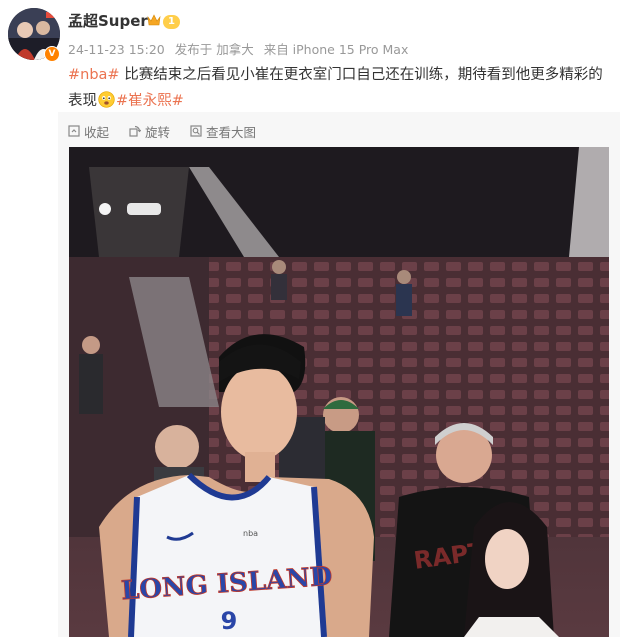  What do you see at coordinates (97, 132) in the screenshot?
I see `collapse-label: 收起` at bounding box center [97, 132].